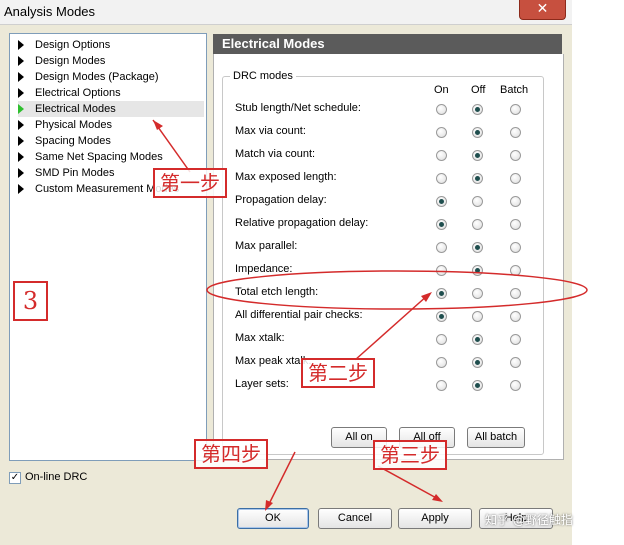  What do you see at coordinates (70, 61) in the screenshot?
I see `tree-item-label: Design Modes` at bounding box center [70, 61].